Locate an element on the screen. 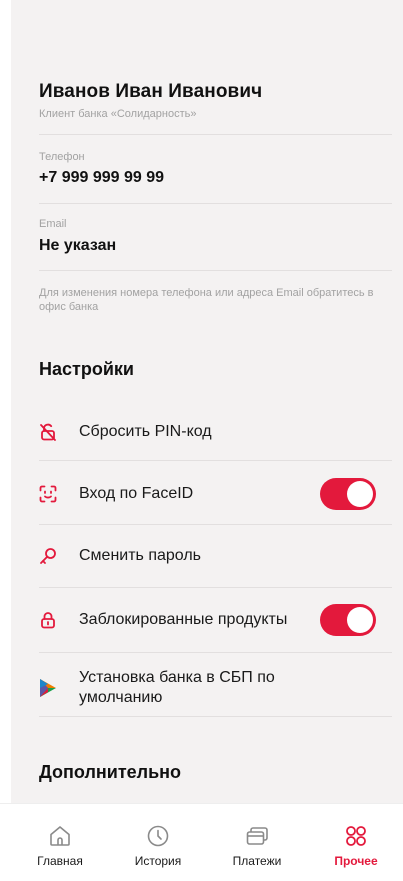  tab-more-label: Прочее is located at coordinates (356, 861).